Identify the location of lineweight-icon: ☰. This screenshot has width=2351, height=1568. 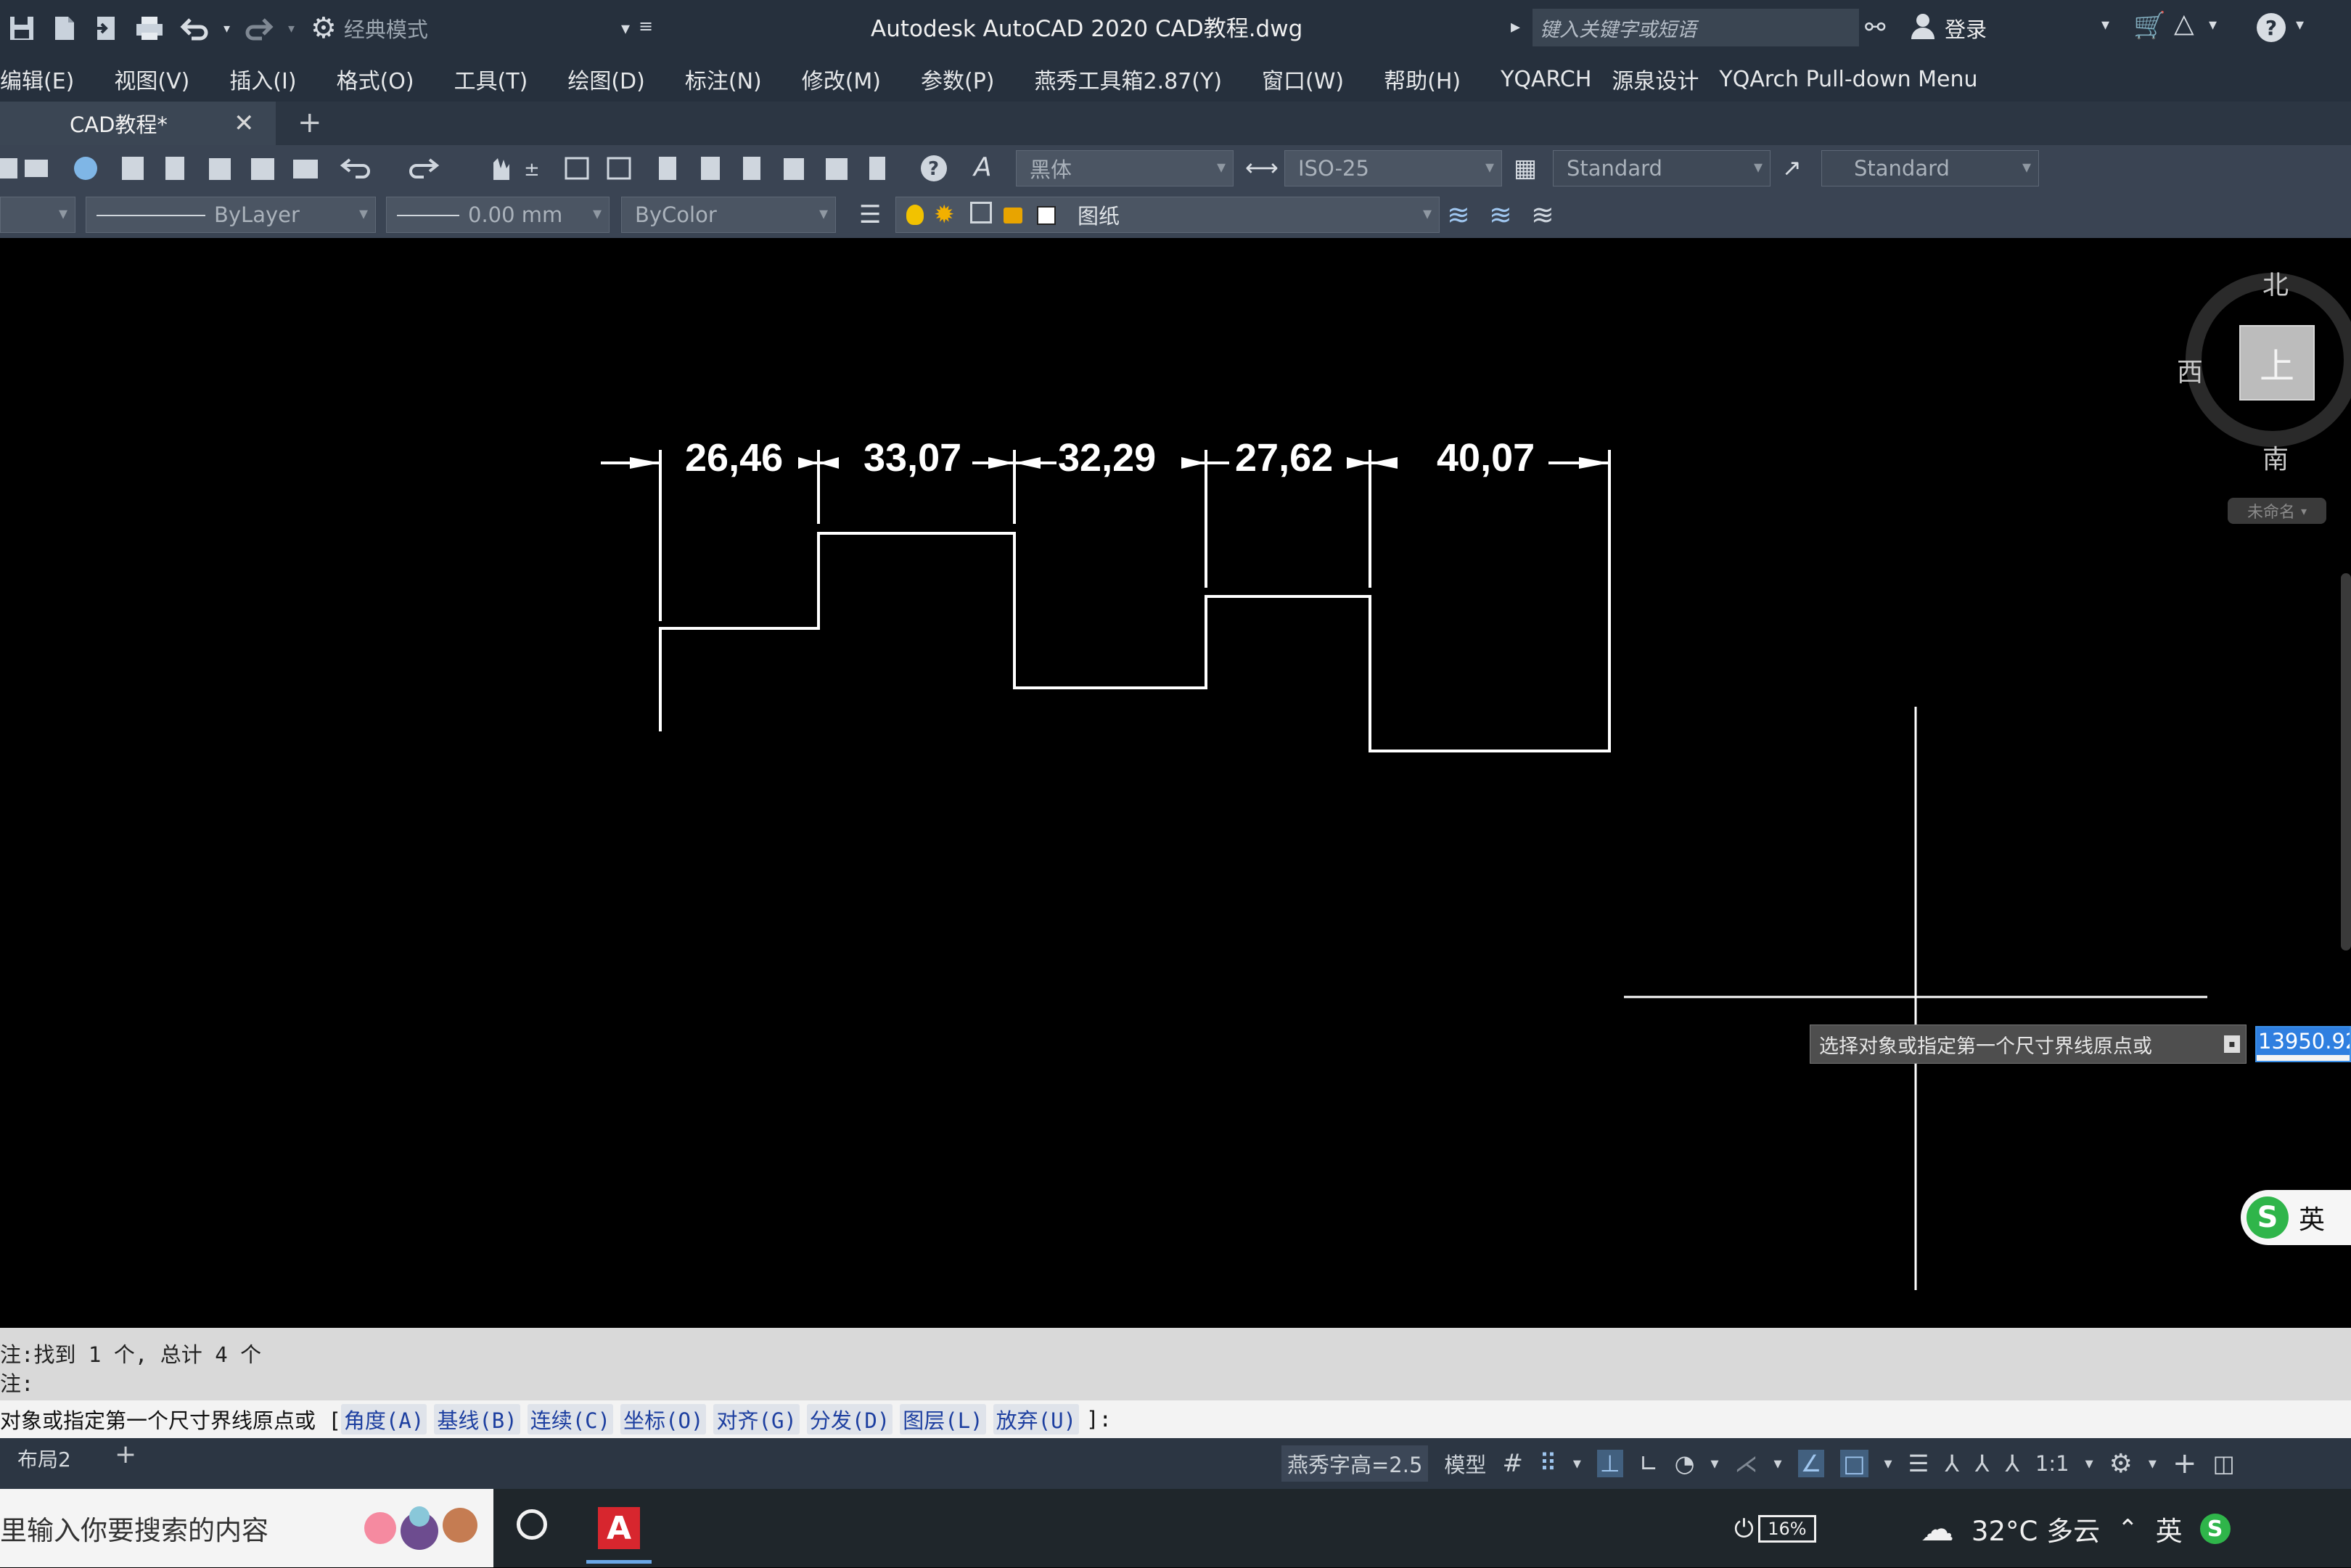
(1918, 1463).